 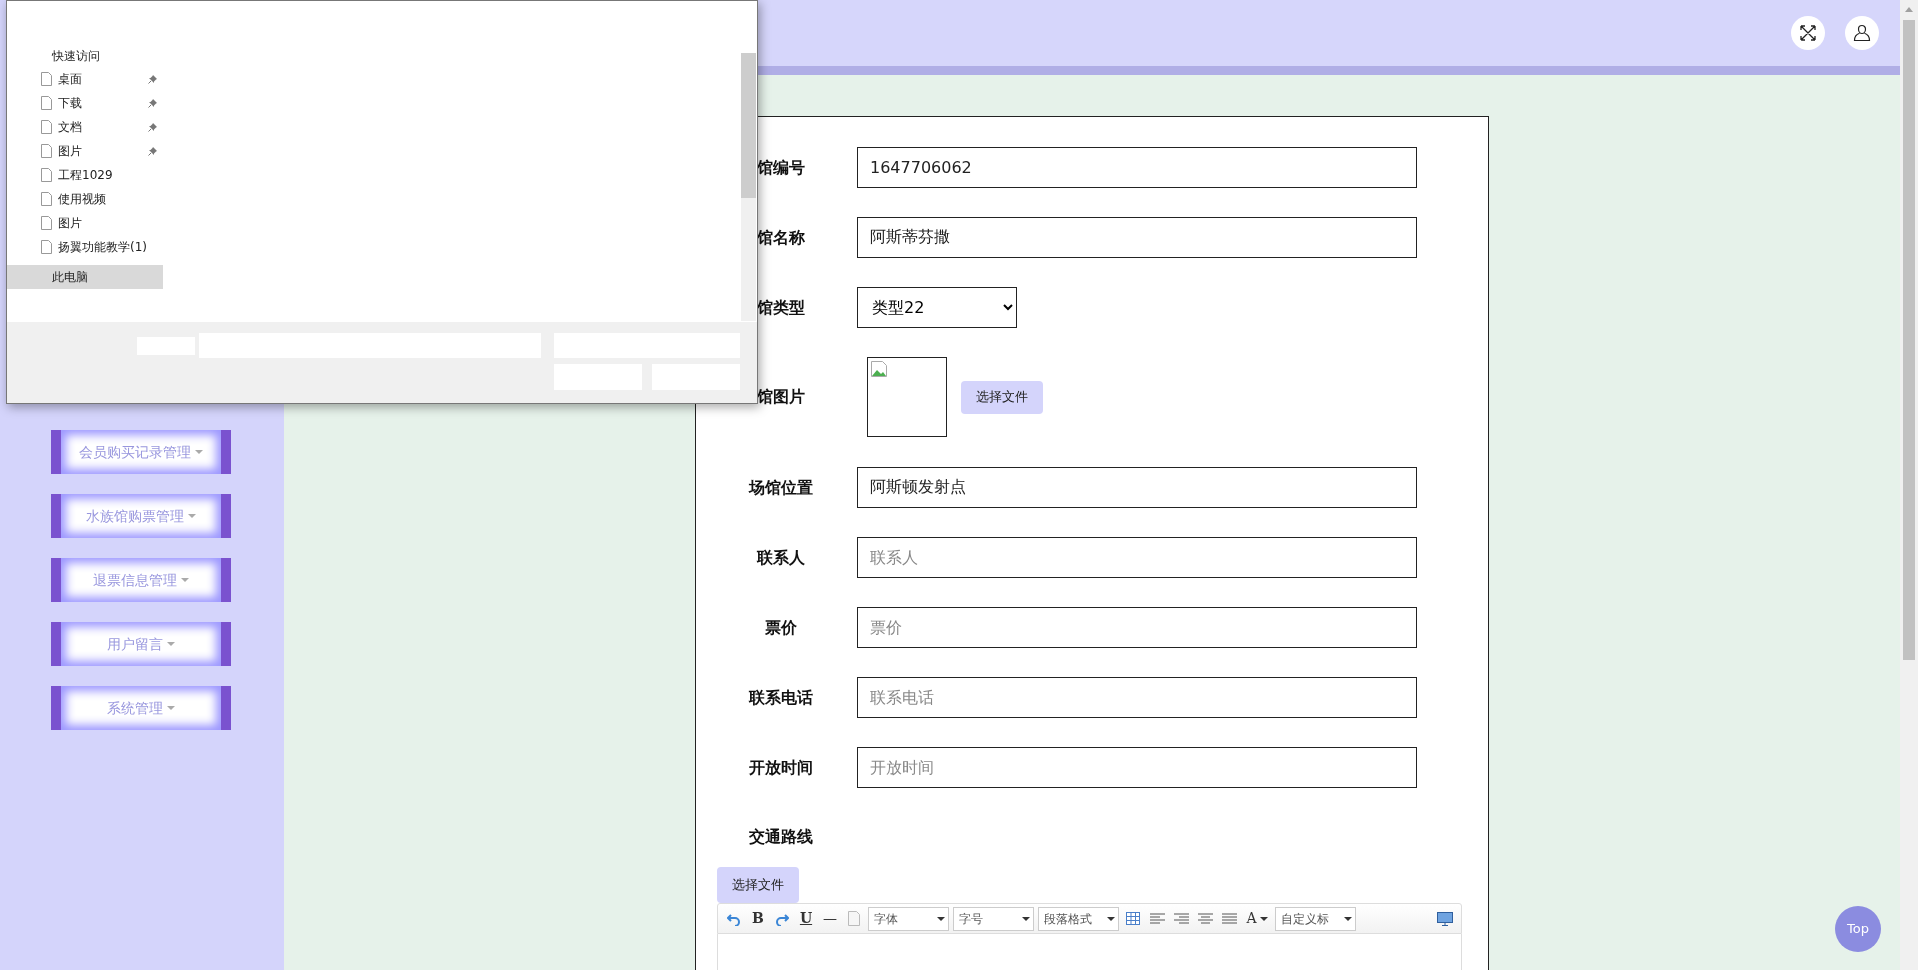 I want to click on dialog-scrollbar, so click(x=748, y=187).